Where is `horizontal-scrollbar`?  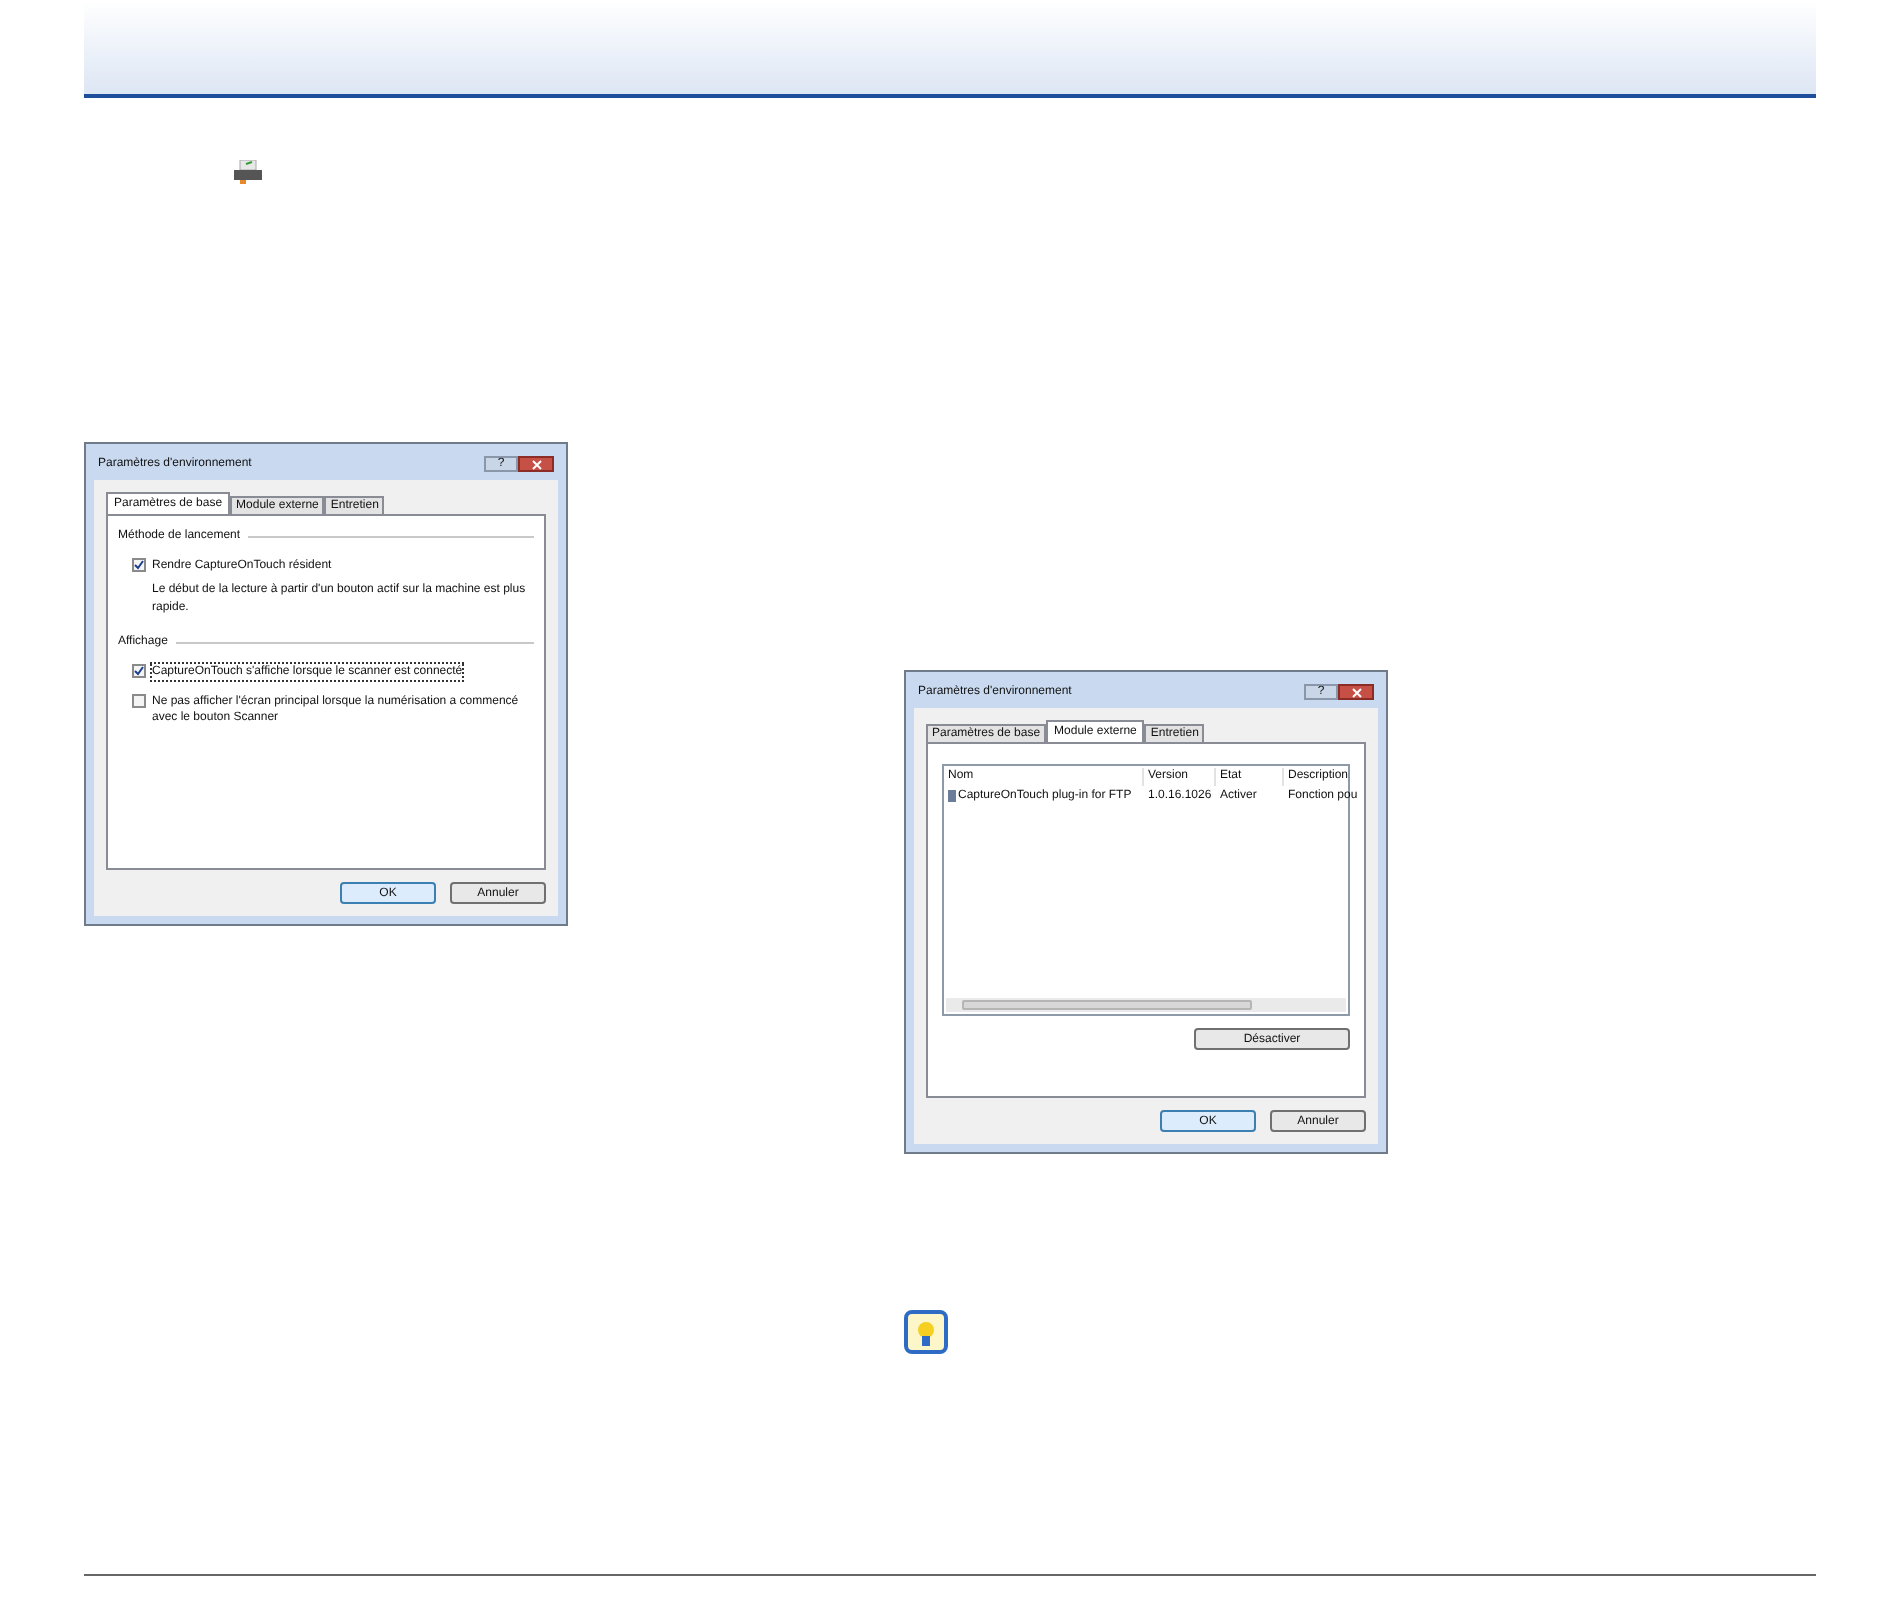 horizontal-scrollbar is located at coordinates (1146, 1005).